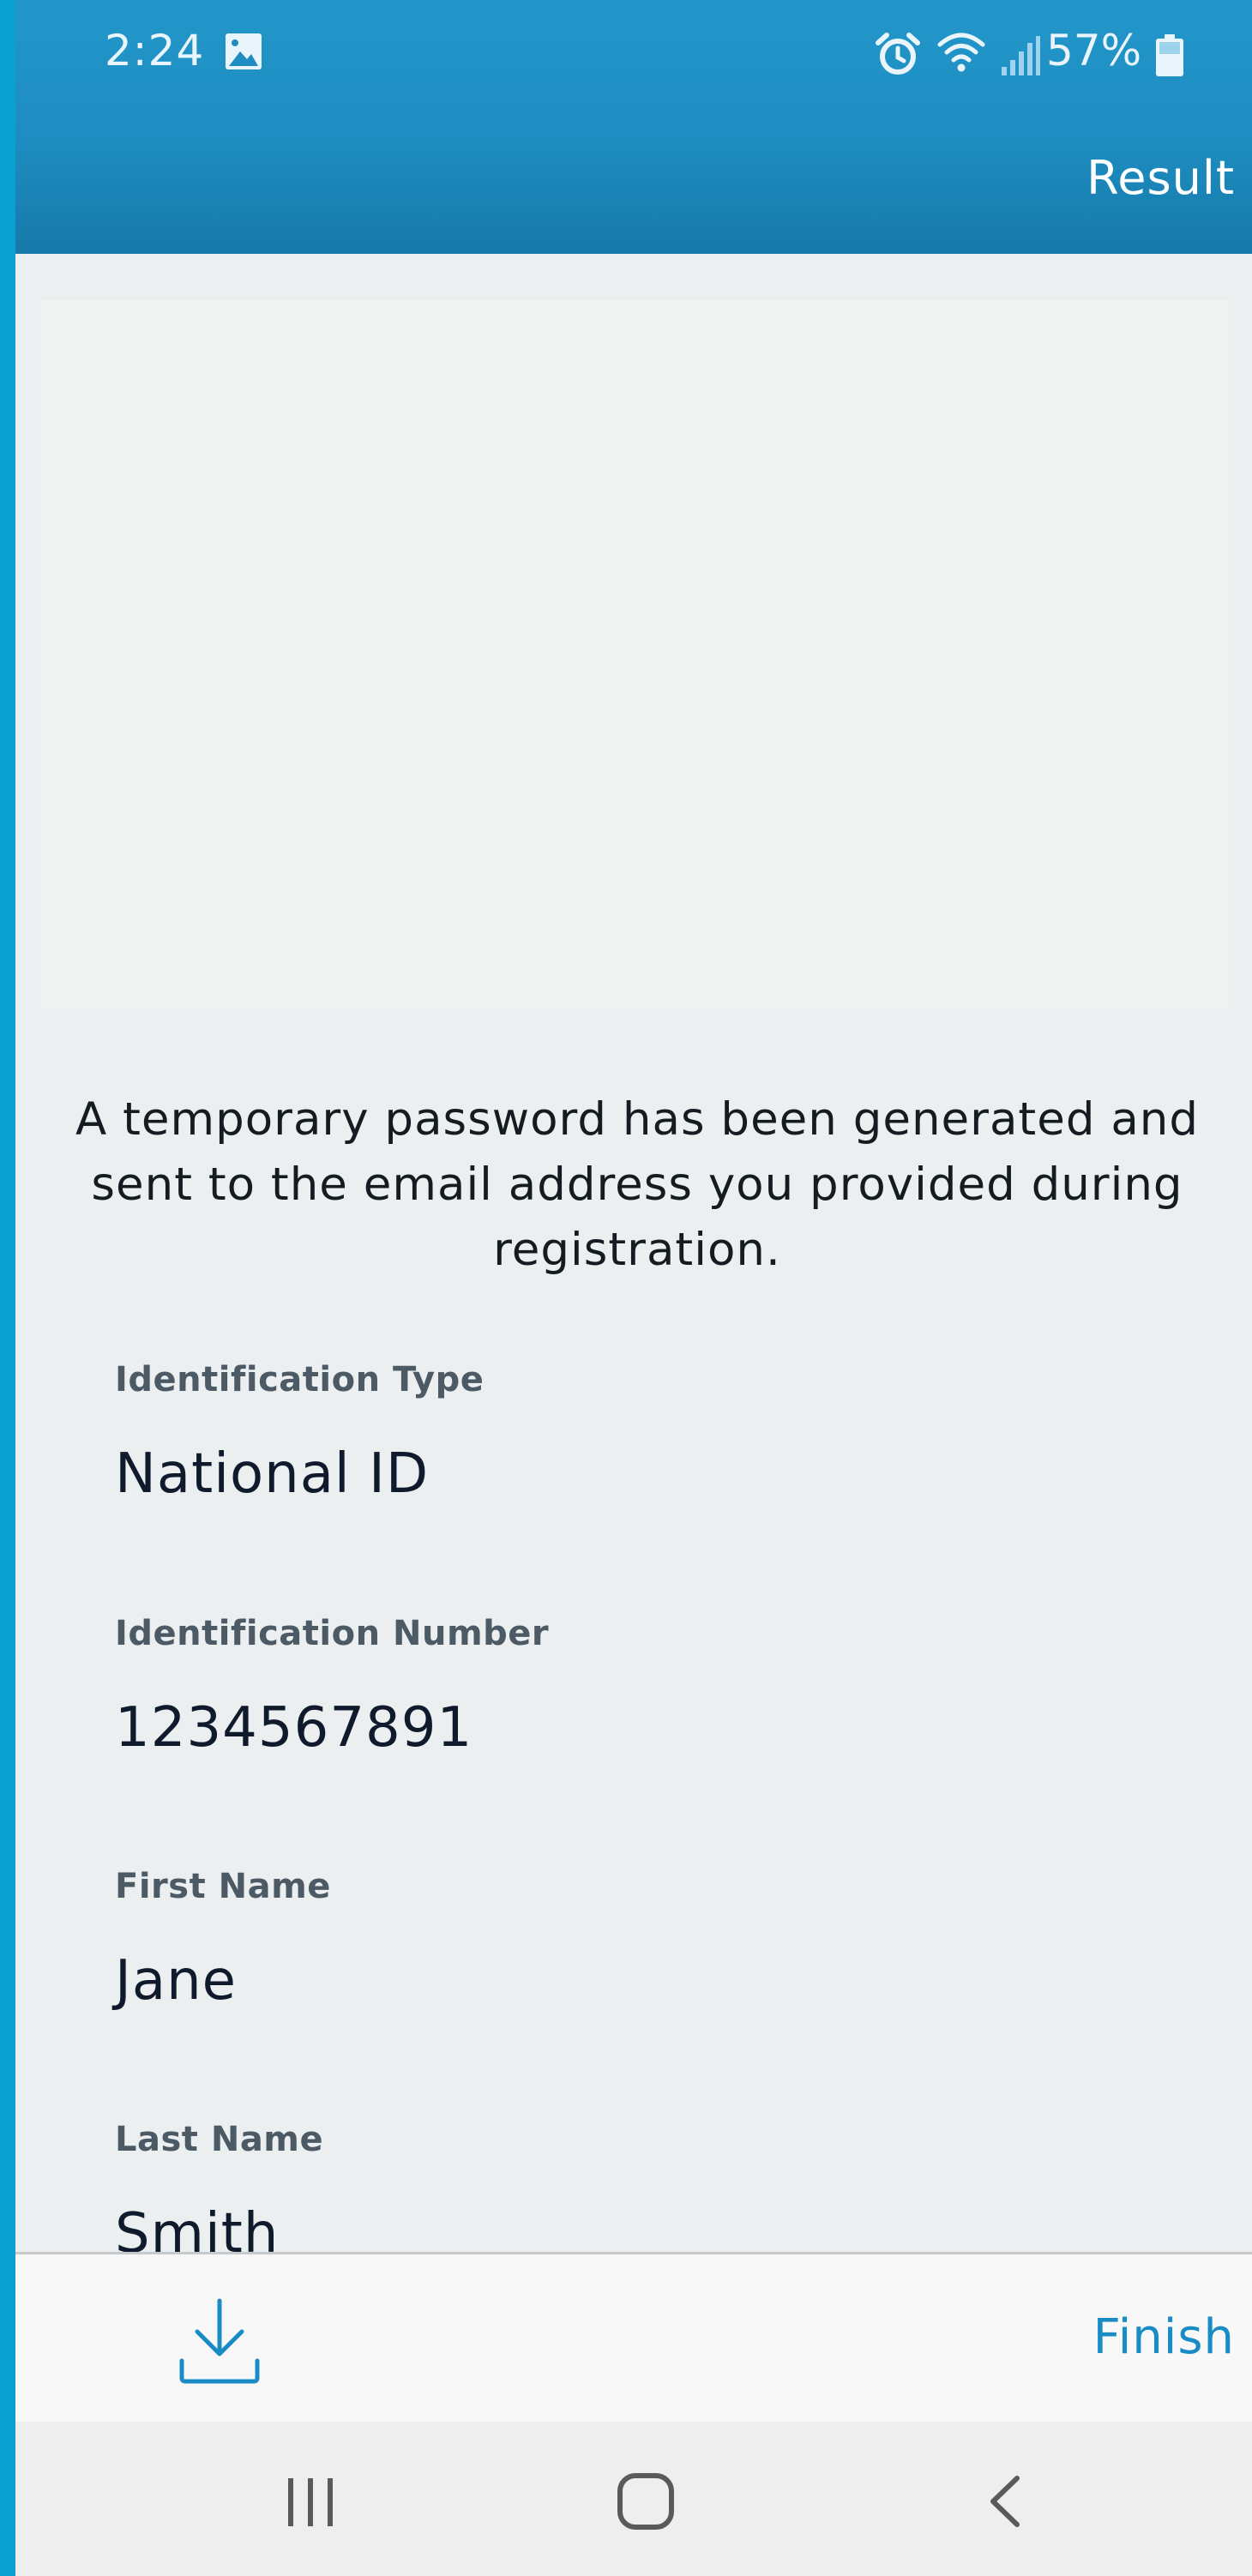  What do you see at coordinates (299, 1433) in the screenshot?
I see `field-identification-type: Identification Type National ID` at bounding box center [299, 1433].